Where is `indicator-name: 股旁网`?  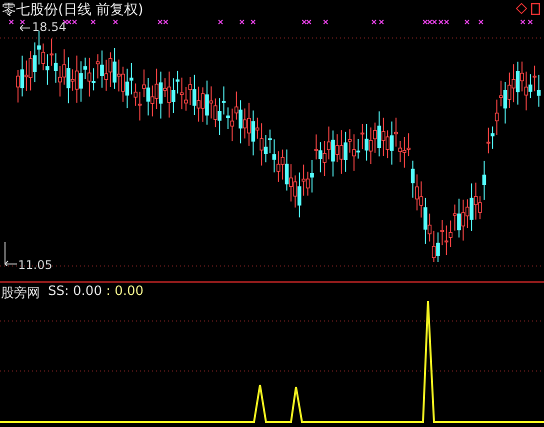 indicator-name: 股旁网 is located at coordinates (20, 293).